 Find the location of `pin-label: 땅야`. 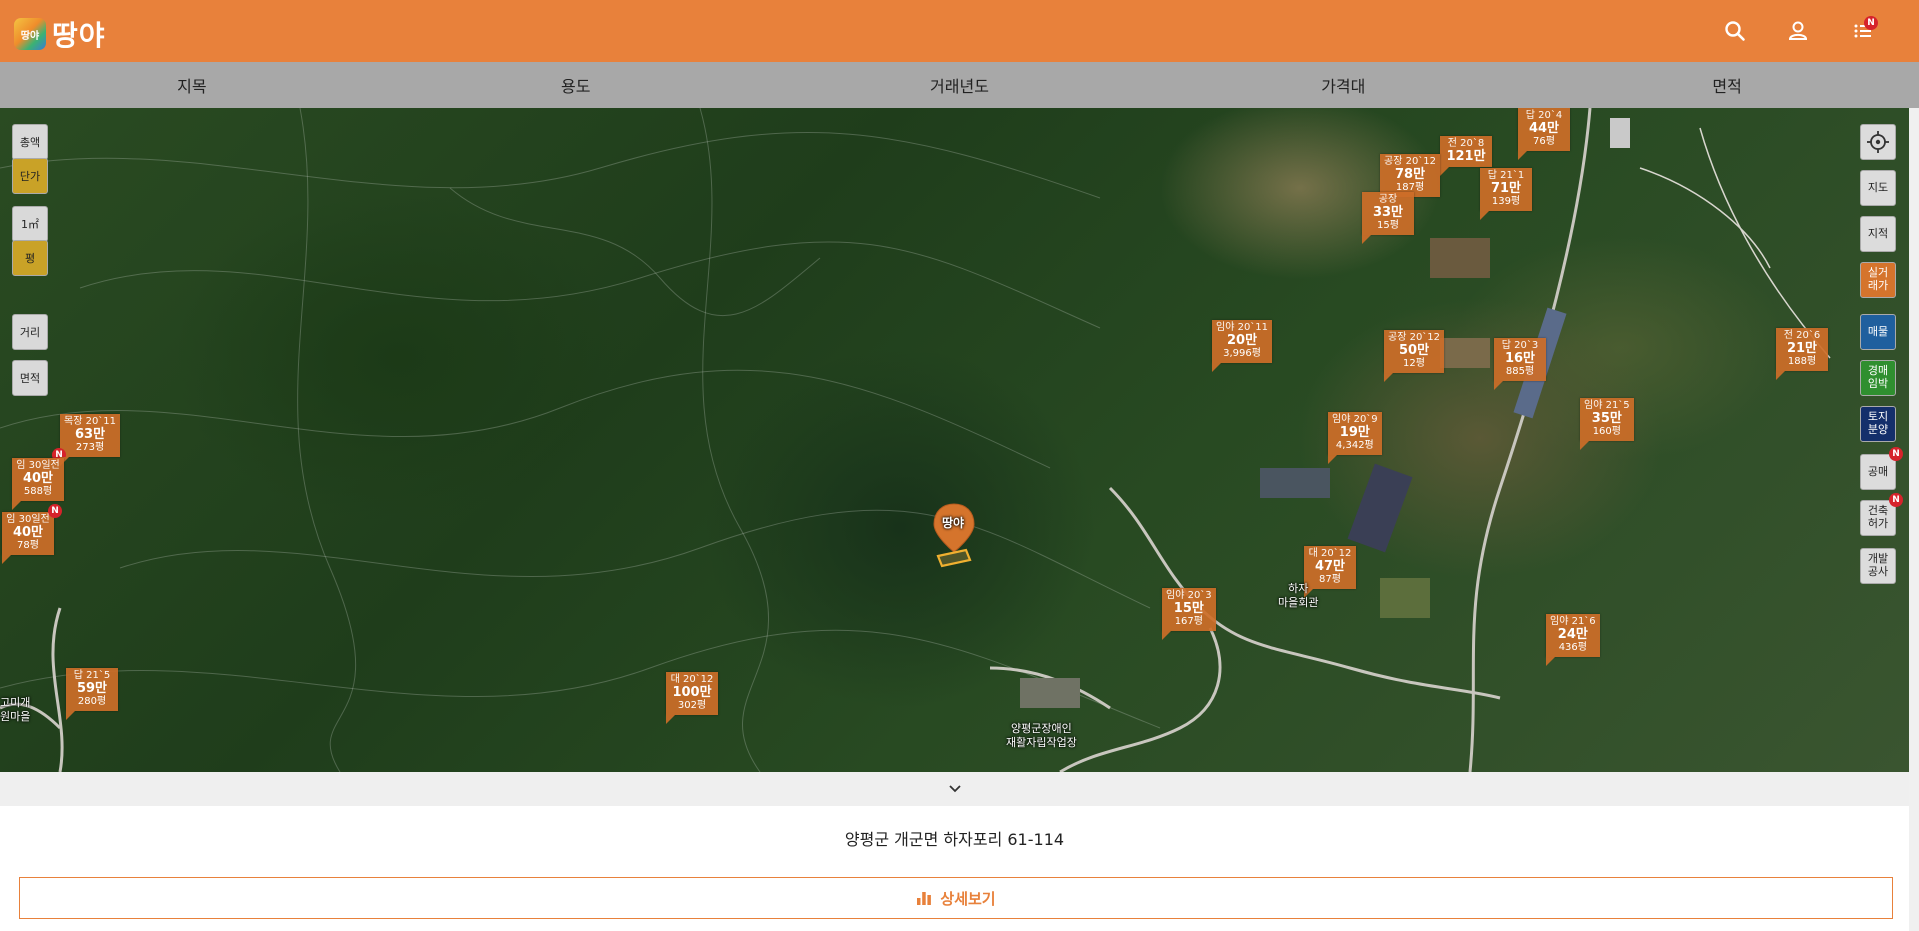

pin-label: 땅야 is located at coordinates (953, 523).